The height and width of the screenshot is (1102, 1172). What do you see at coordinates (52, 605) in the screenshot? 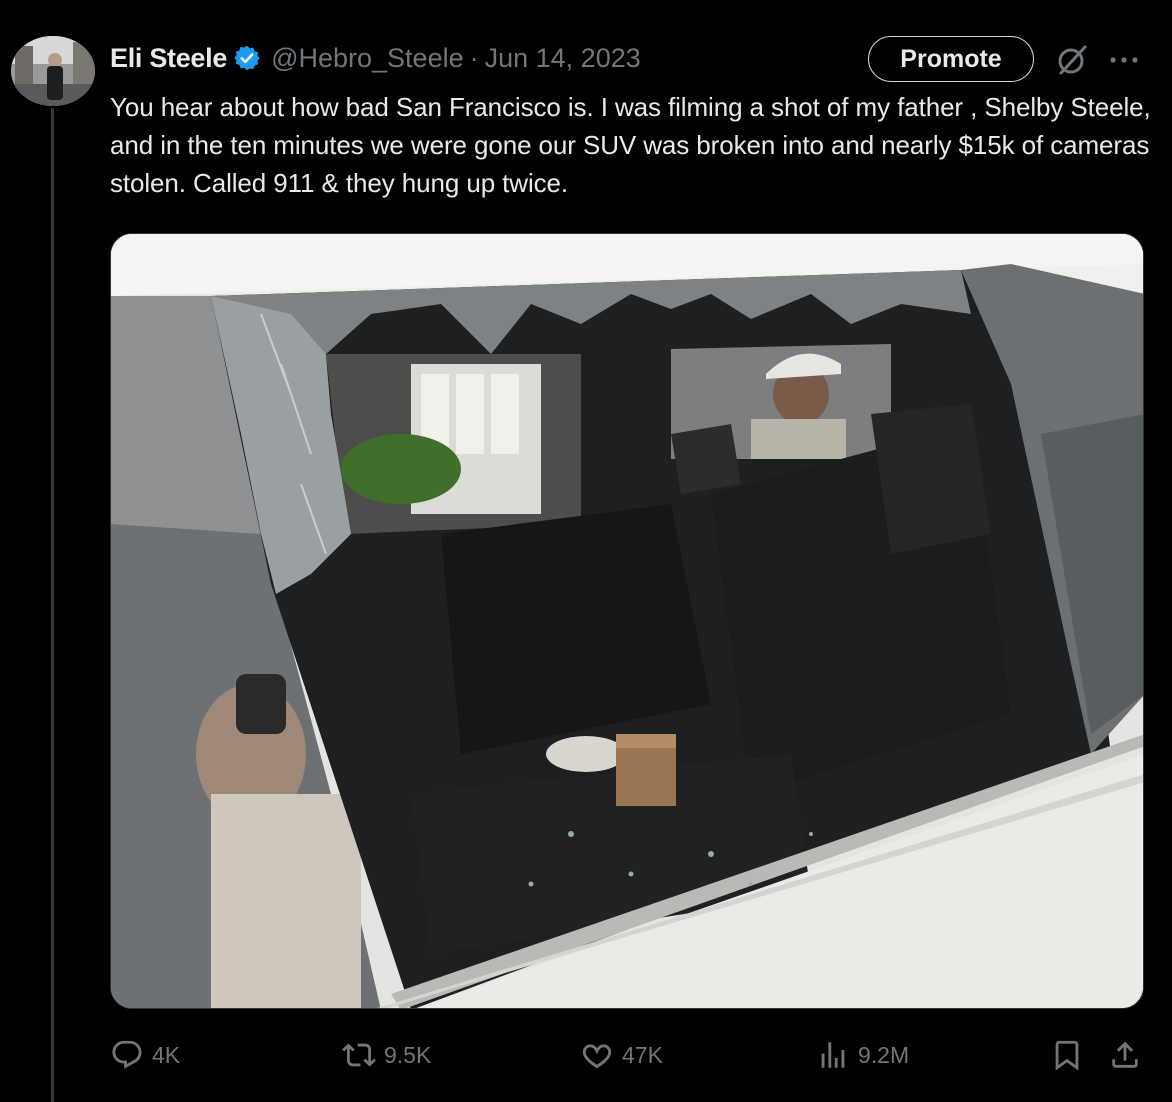
I see `thread-line` at bounding box center [52, 605].